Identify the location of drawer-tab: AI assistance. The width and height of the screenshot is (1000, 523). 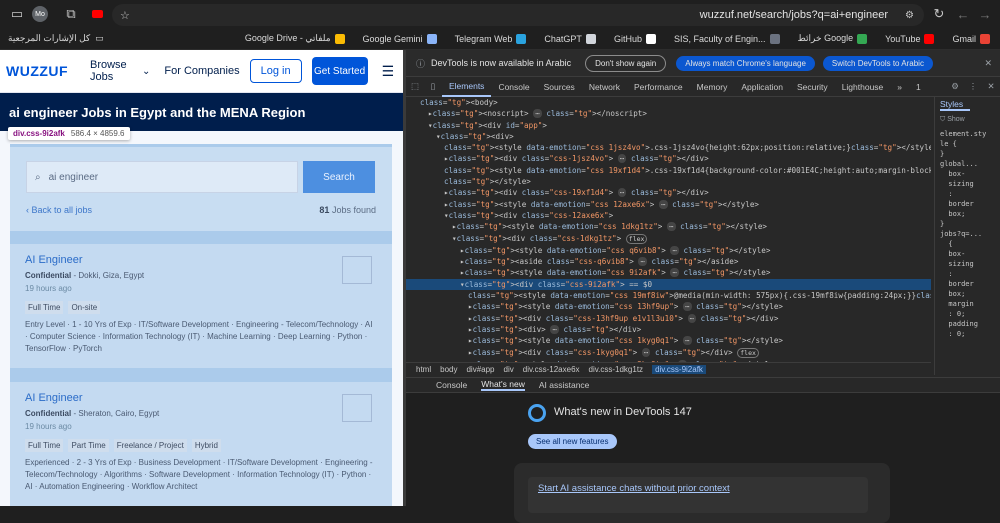
(564, 385).